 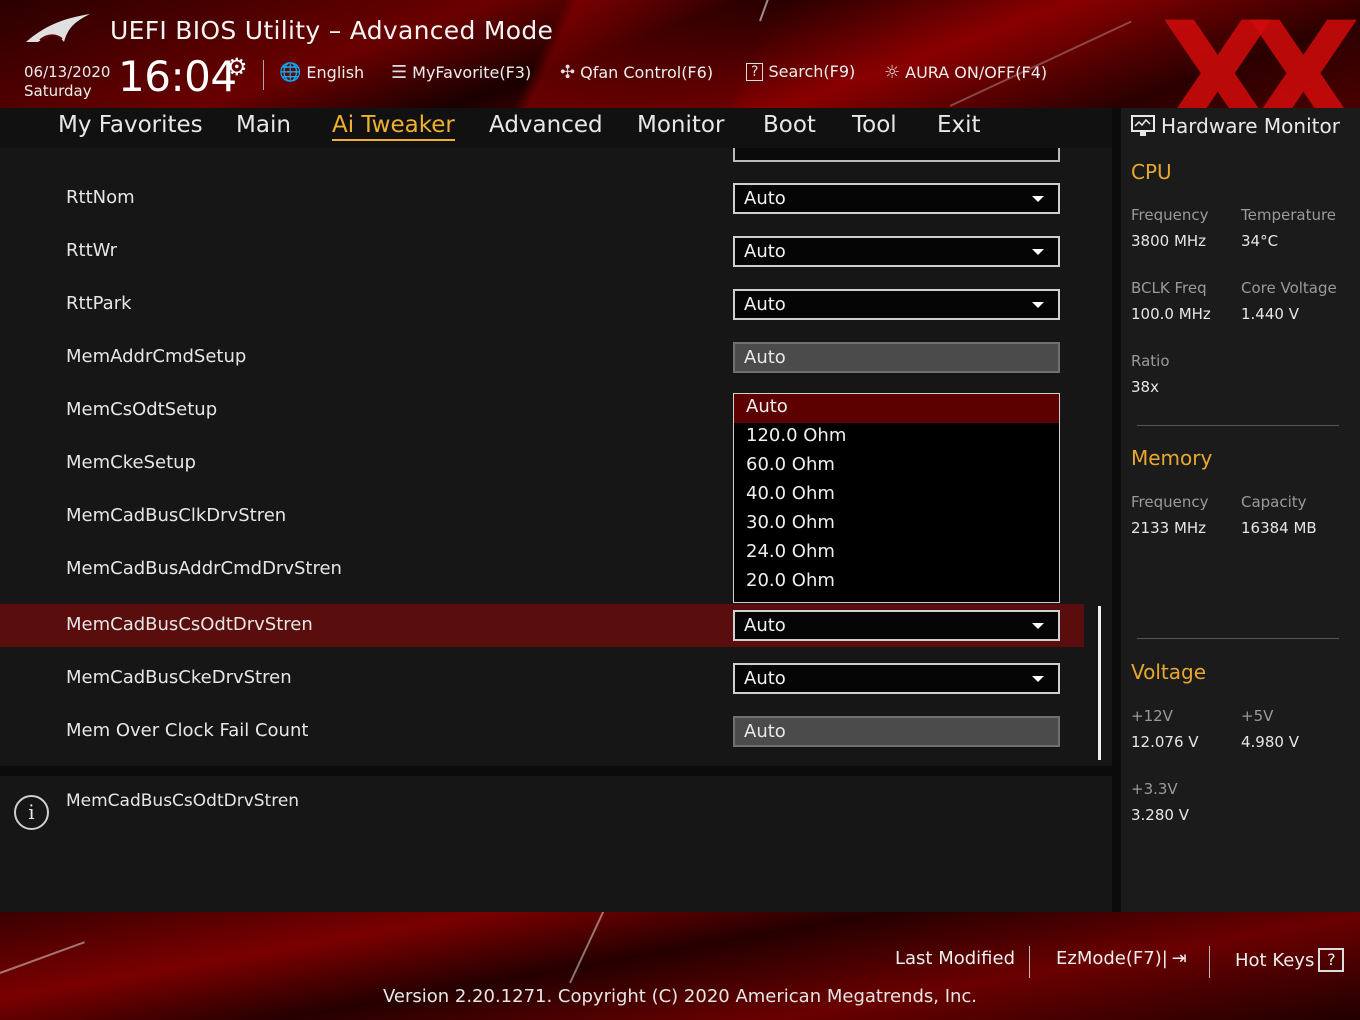 I want to click on setting-row-memcadbuscsodtdrvstren: MemCadBusCsOdtDrvStren Auto, so click(x=542, y=625).